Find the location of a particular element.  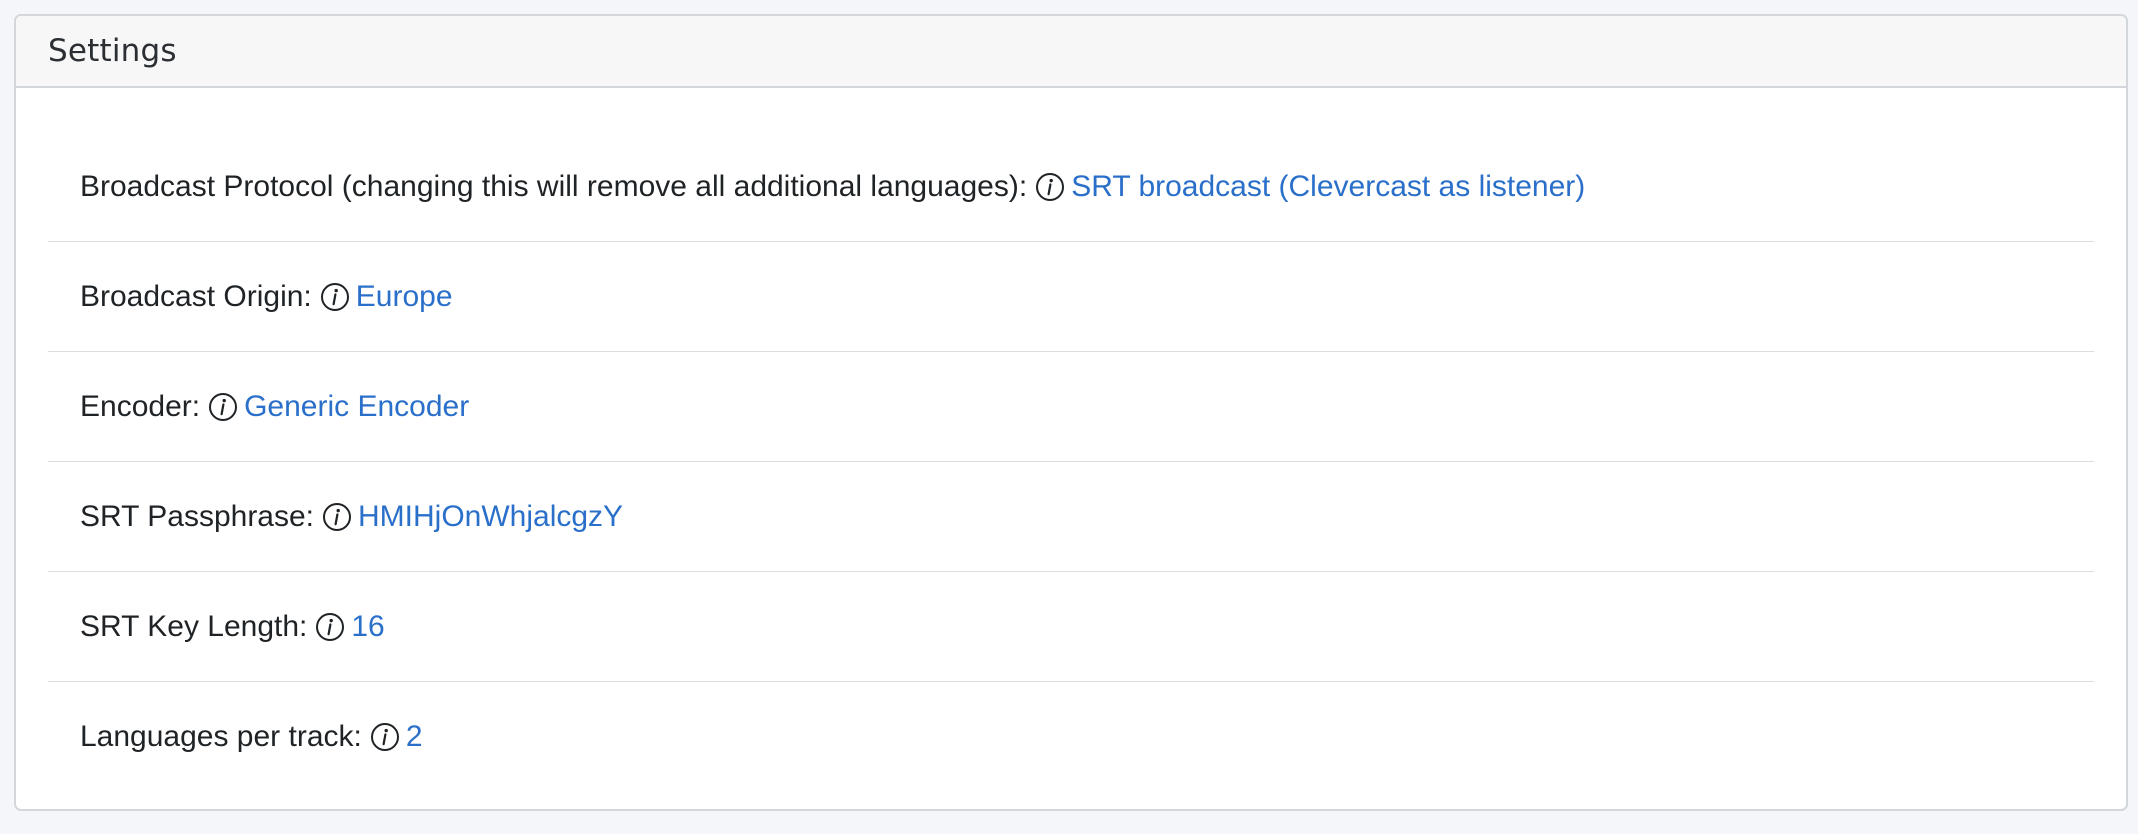

setting-label: SRT Passphrase: is located at coordinates (197, 516).